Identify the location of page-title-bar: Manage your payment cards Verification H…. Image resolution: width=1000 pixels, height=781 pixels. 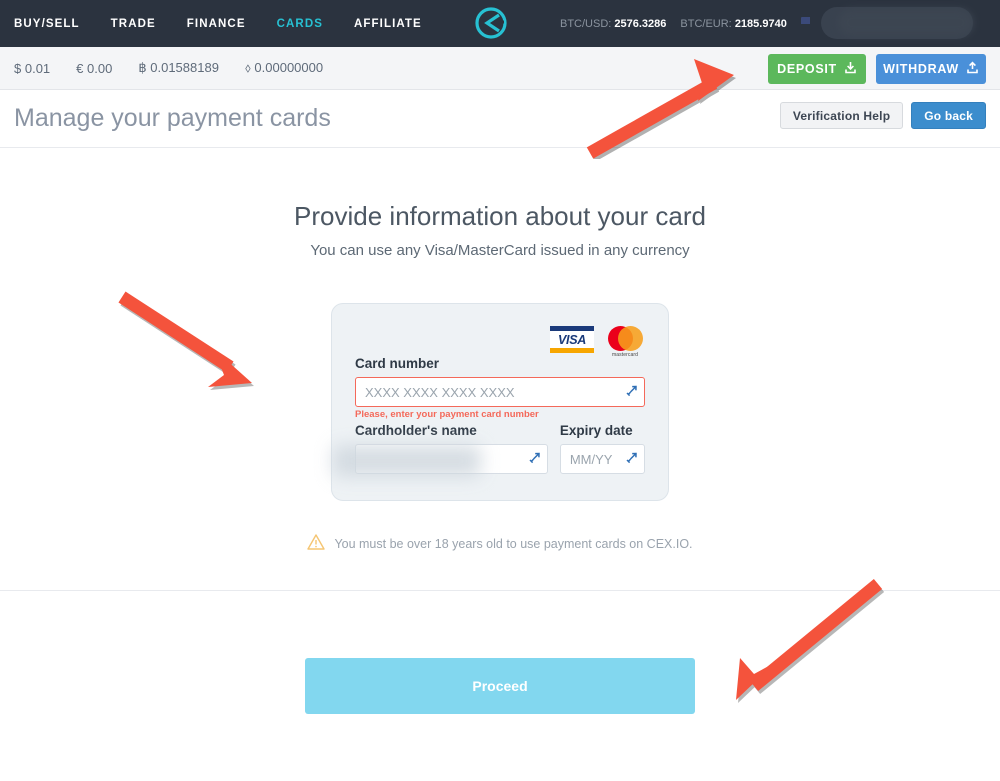
(500, 119).